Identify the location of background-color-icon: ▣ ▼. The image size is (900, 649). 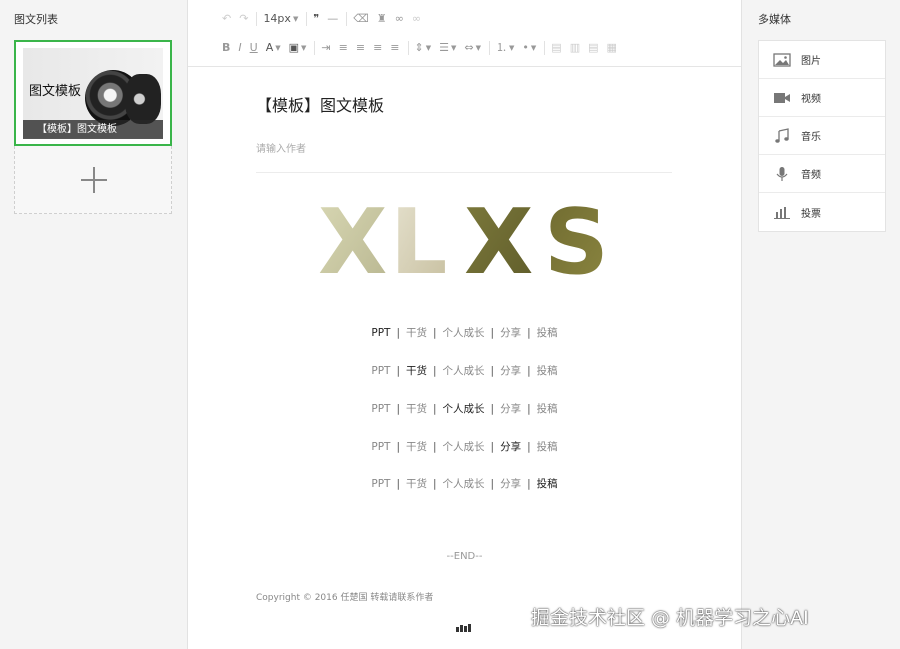
(298, 48).